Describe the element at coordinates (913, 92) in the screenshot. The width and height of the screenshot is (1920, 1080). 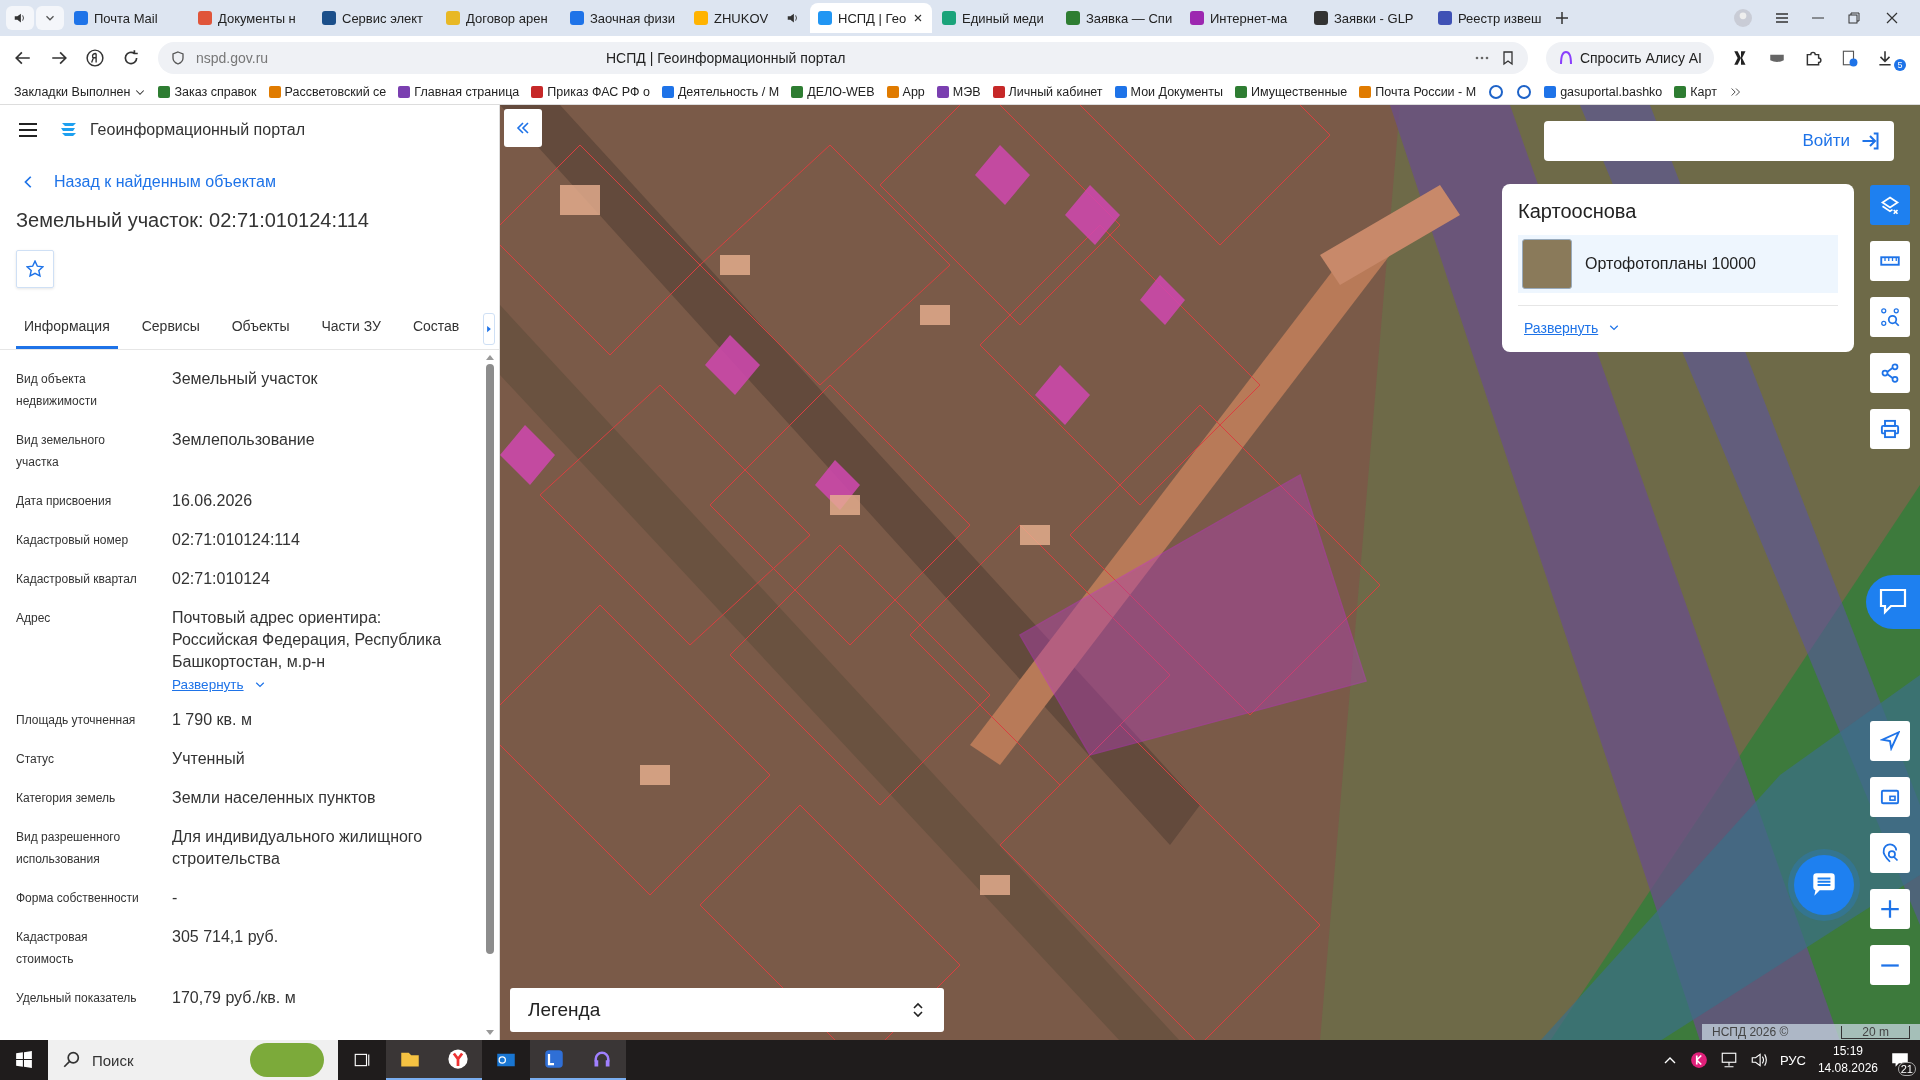
I see `bookmark-link: App` at that location.